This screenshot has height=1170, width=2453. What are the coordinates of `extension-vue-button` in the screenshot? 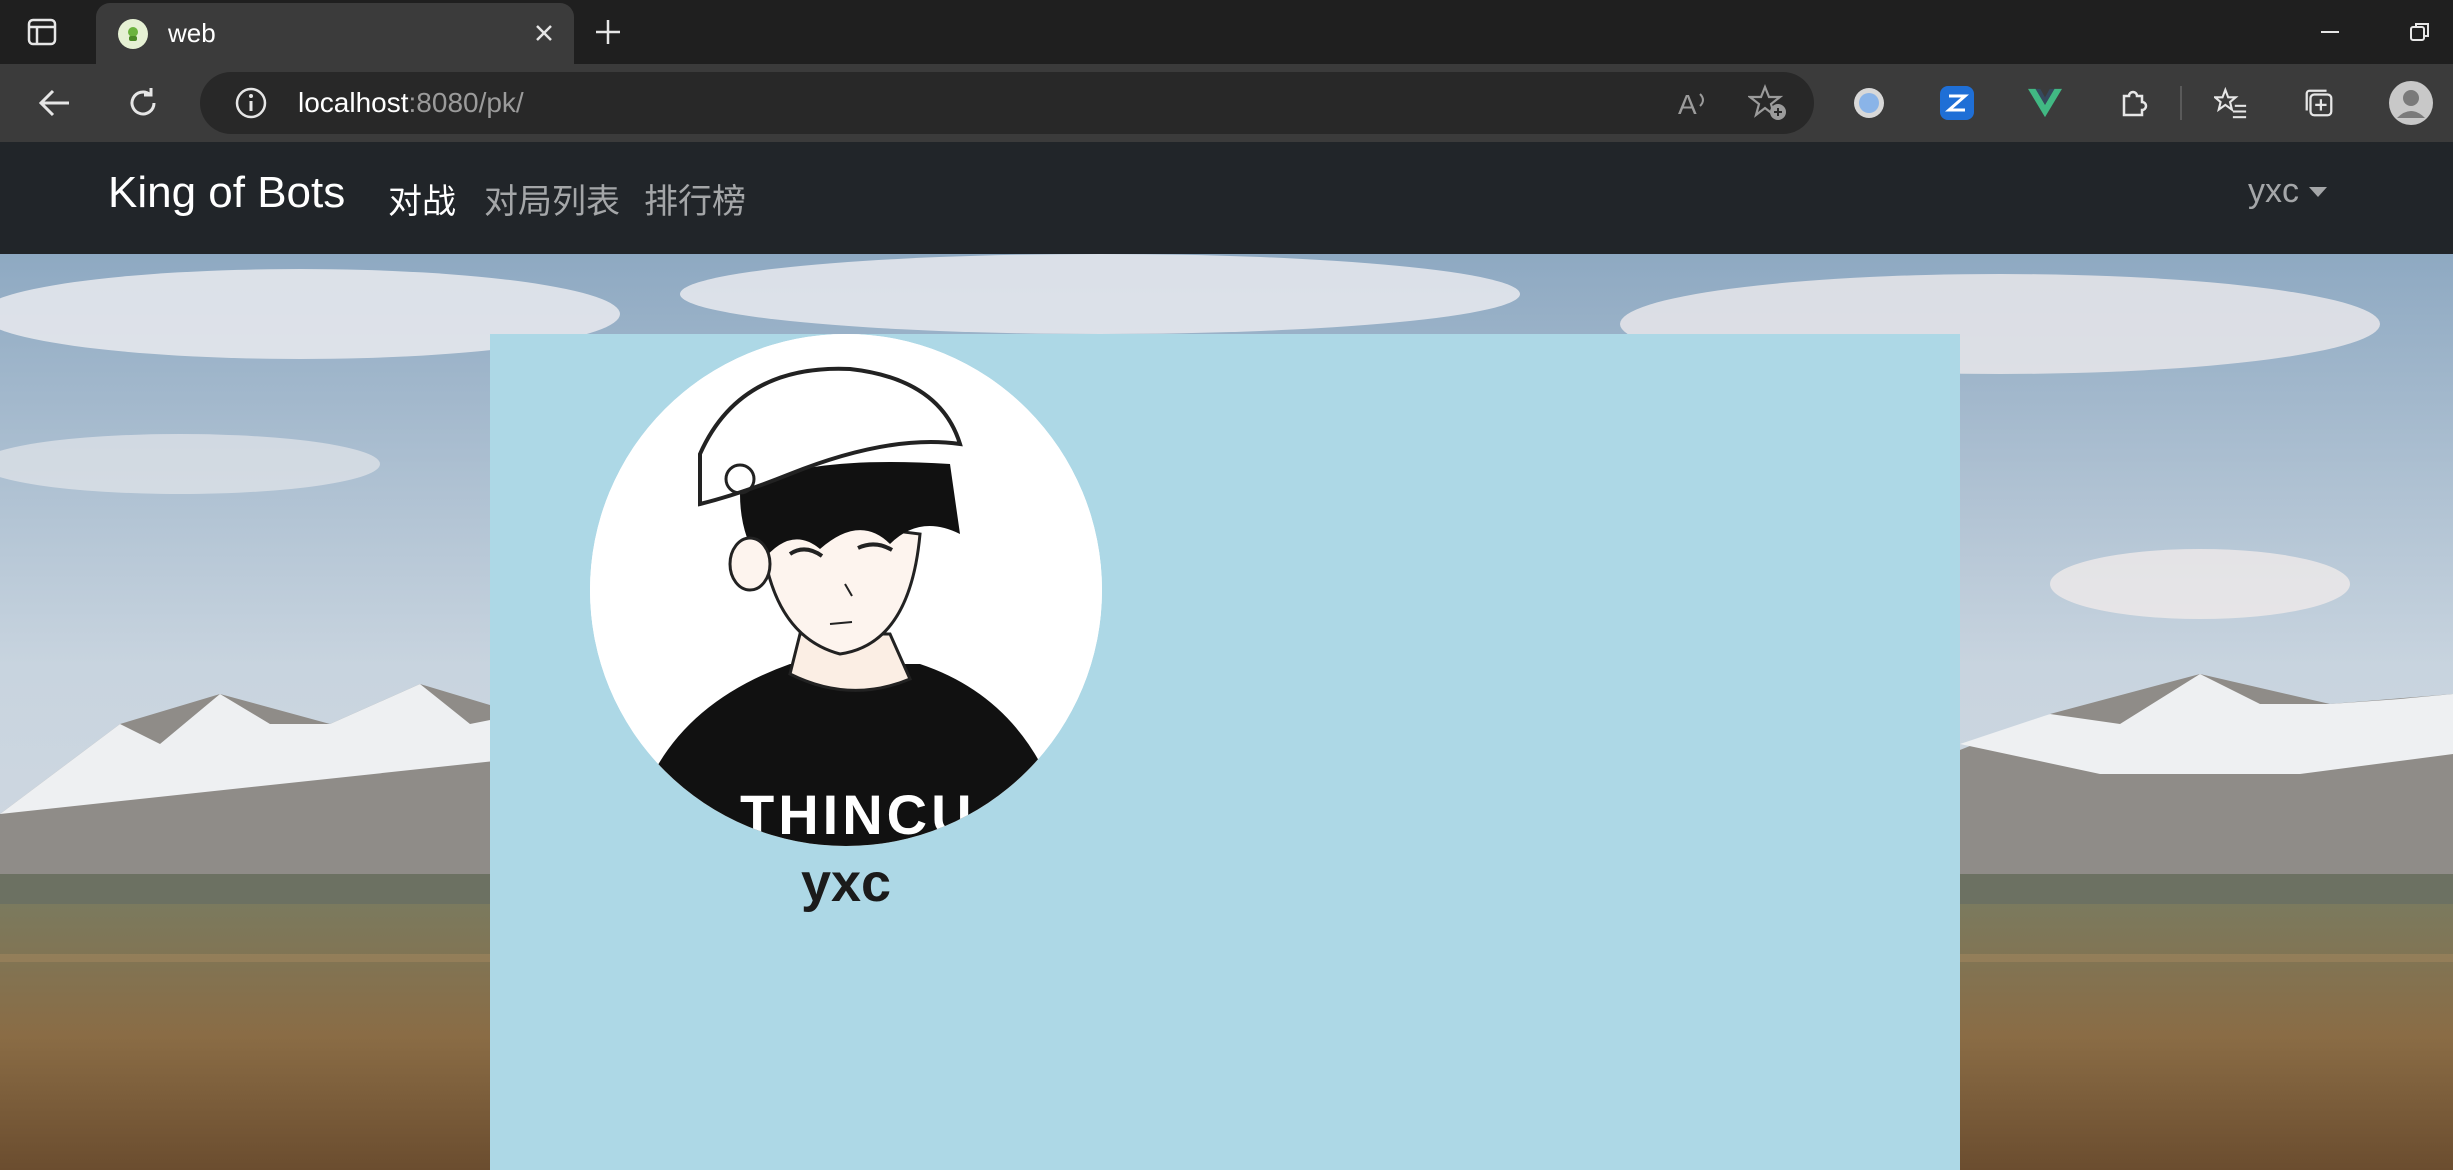 It's located at (2045, 103).